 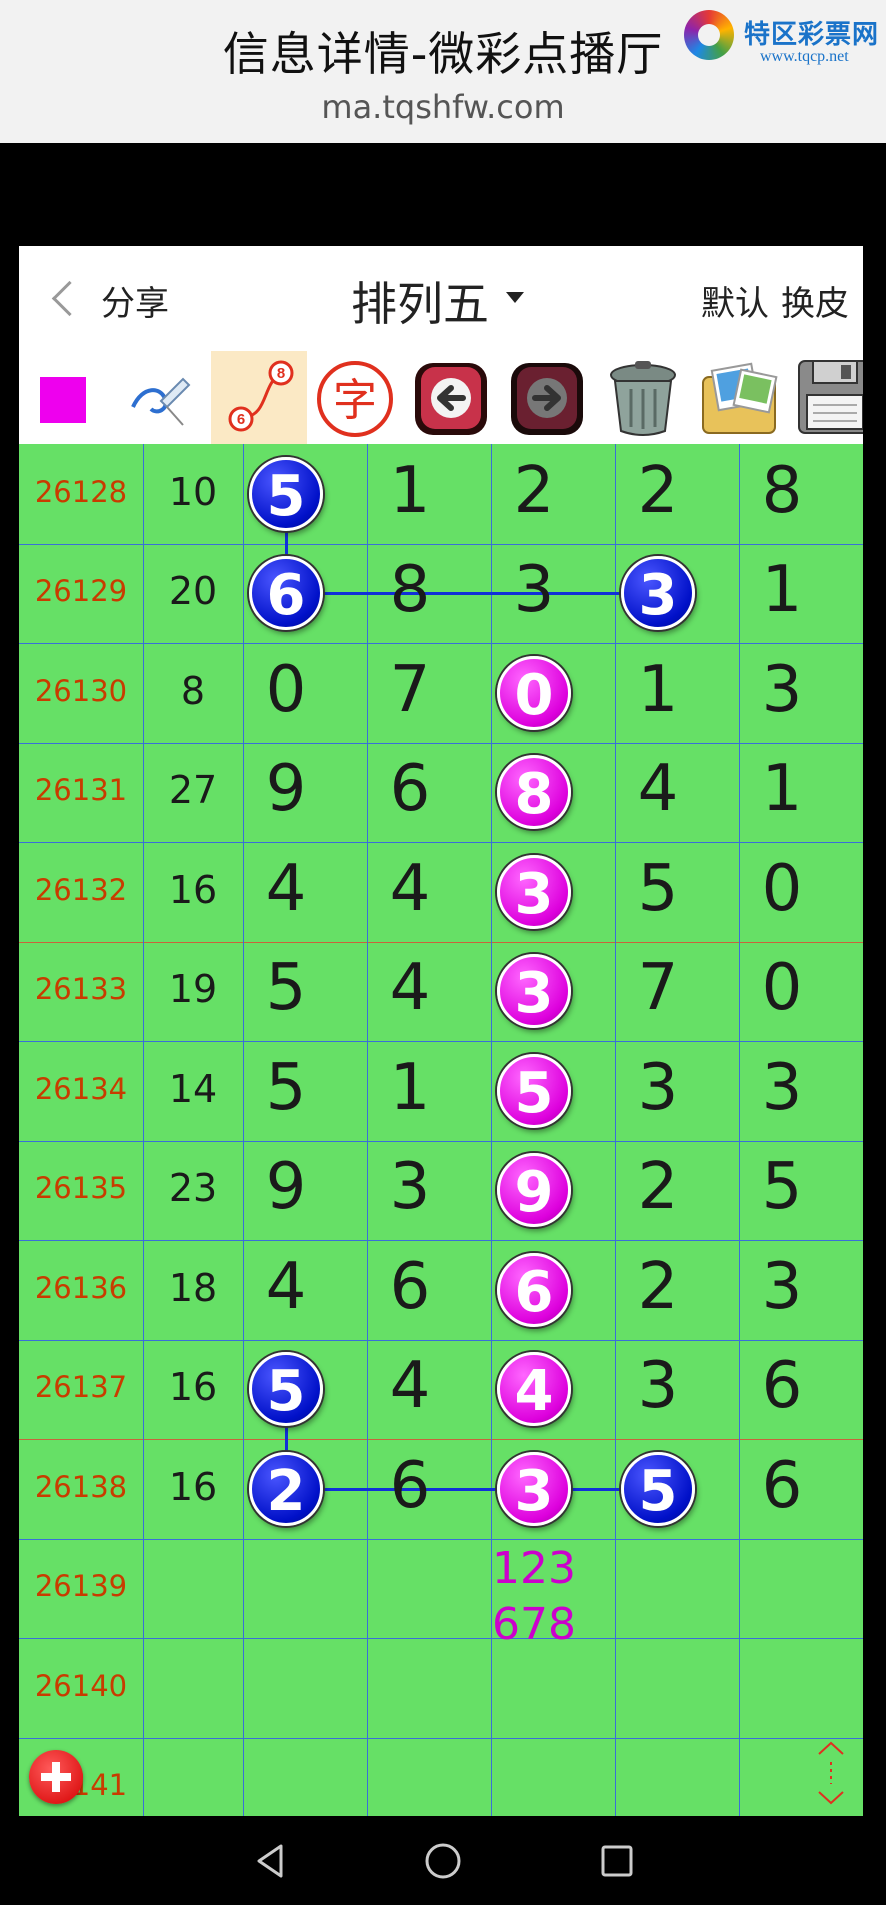 I want to click on ball-digit: 8, so click(x=534, y=795).